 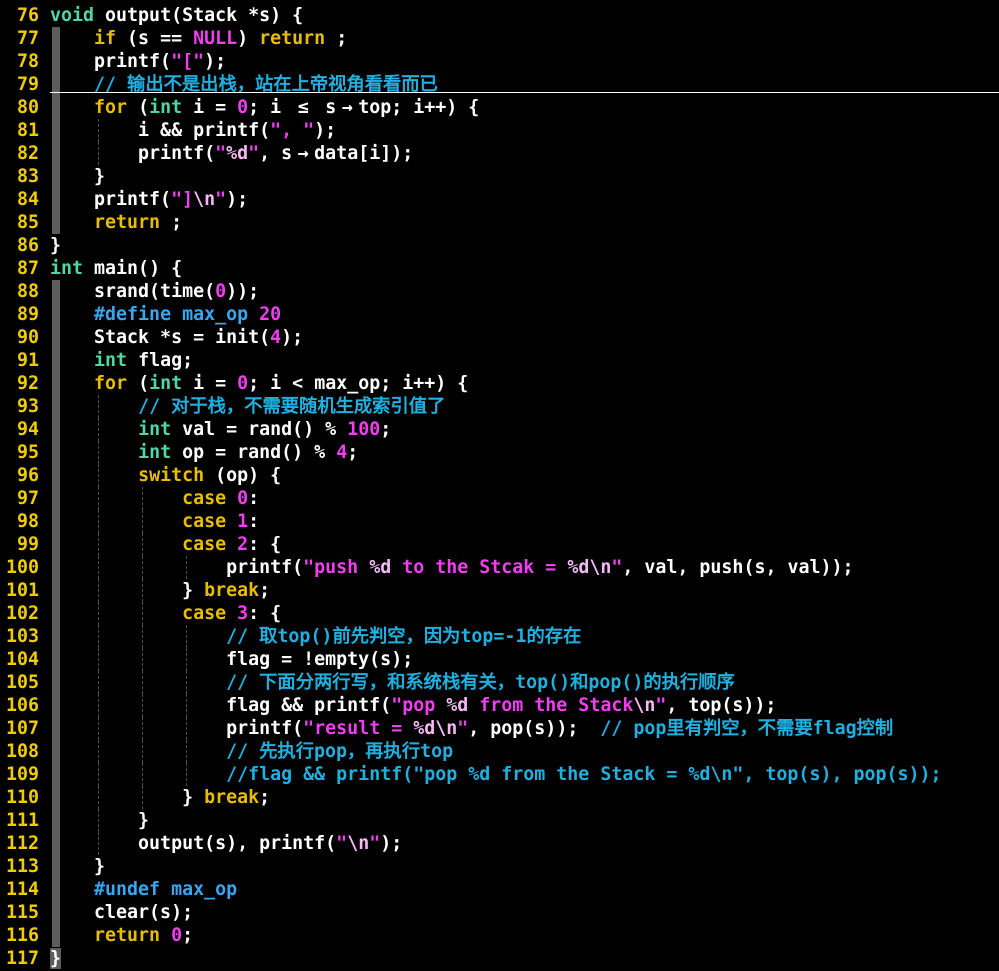 What do you see at coordinates (499, 866) in the screenshot?
I see `code-line: 113 }` at bounding box center [499, 866].